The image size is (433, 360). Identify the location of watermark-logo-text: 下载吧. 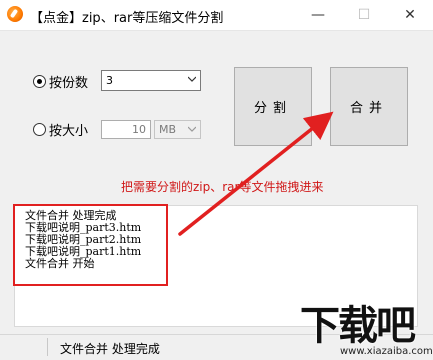
(358, 326).